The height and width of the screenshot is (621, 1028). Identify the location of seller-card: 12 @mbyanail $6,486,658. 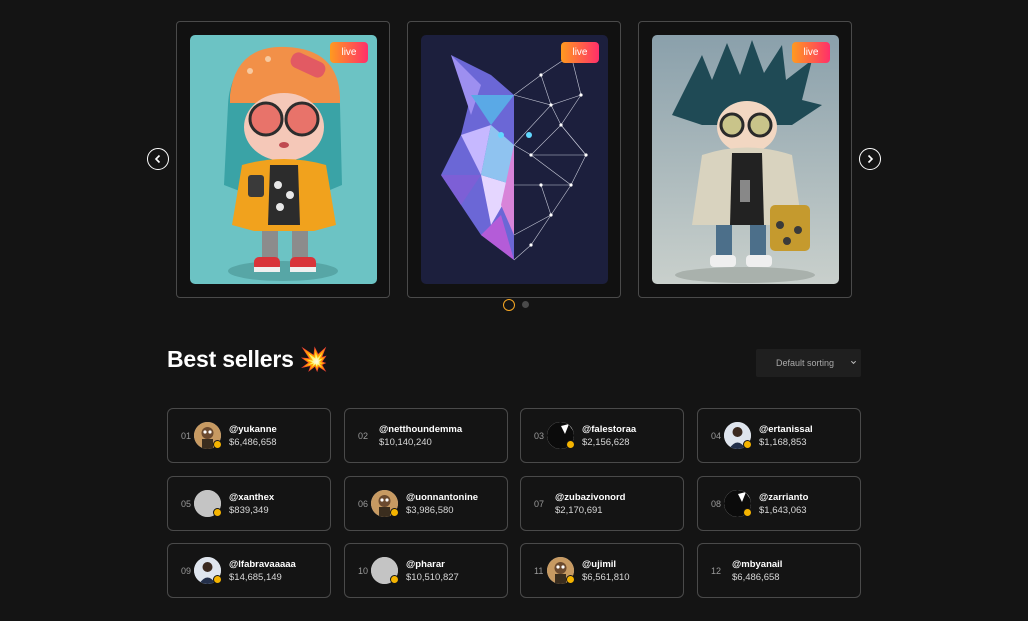
(779, 570).